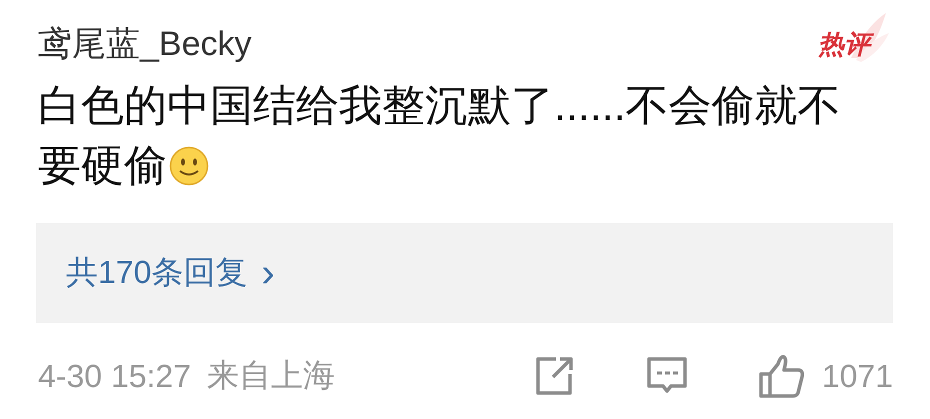 The width and height of the screenshot is (930, 419). I want to click on thumbs-up-icon, so click(781, 376).